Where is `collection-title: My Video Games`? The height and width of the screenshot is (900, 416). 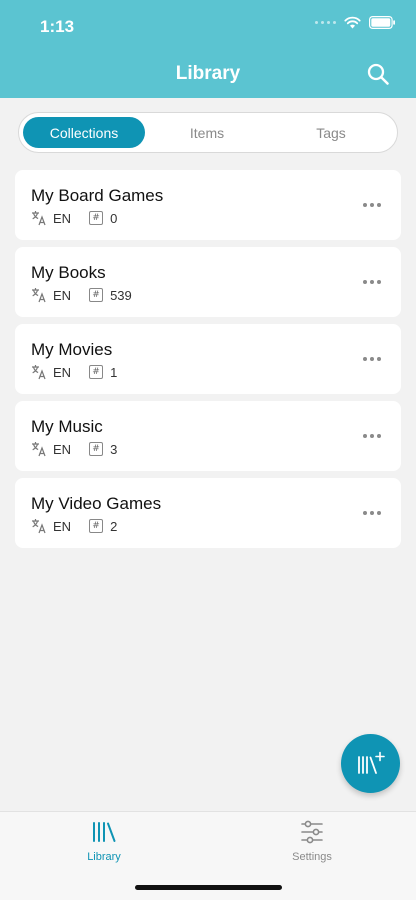 collection-title: My Video Games is located at coordinates (96, 503).